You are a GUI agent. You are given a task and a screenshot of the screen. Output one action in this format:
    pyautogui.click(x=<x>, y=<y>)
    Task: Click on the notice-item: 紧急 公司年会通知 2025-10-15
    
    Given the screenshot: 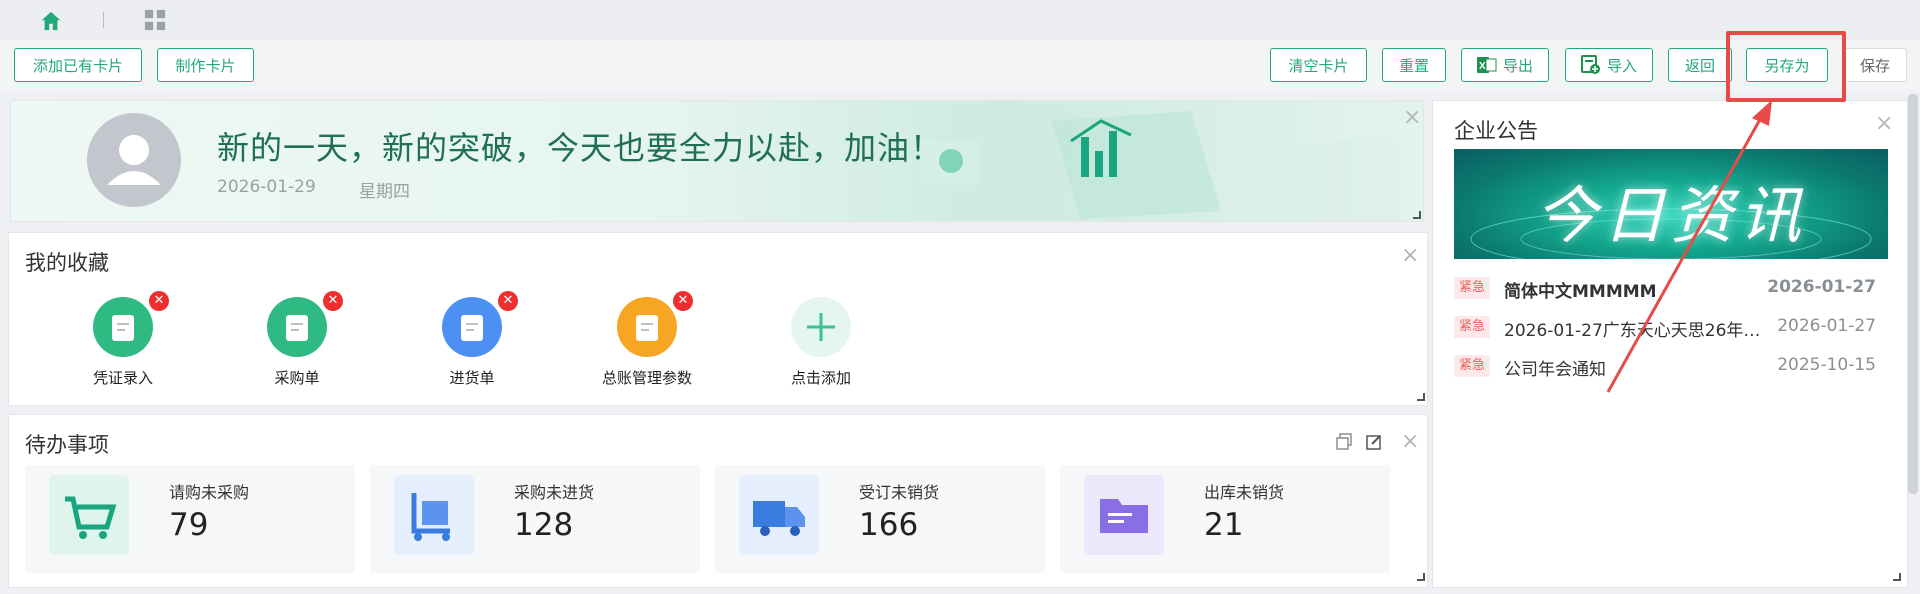 What is the action you would take?
    pyautogui.click(x=1671, y=366)
    